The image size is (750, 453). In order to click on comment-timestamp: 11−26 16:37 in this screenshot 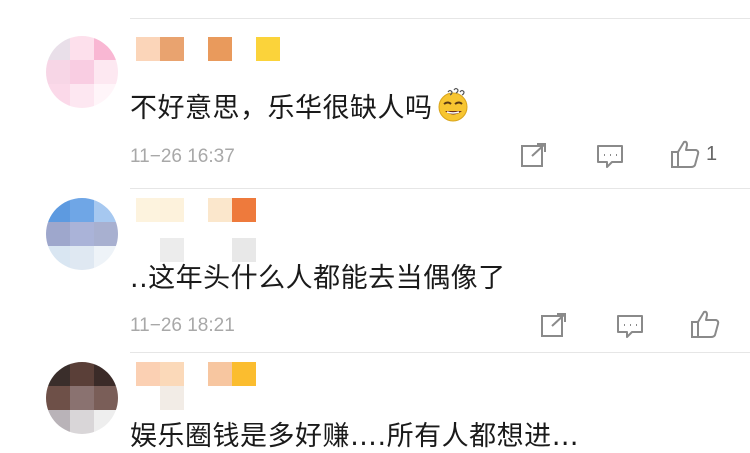, I will do `click(182, 156)`.